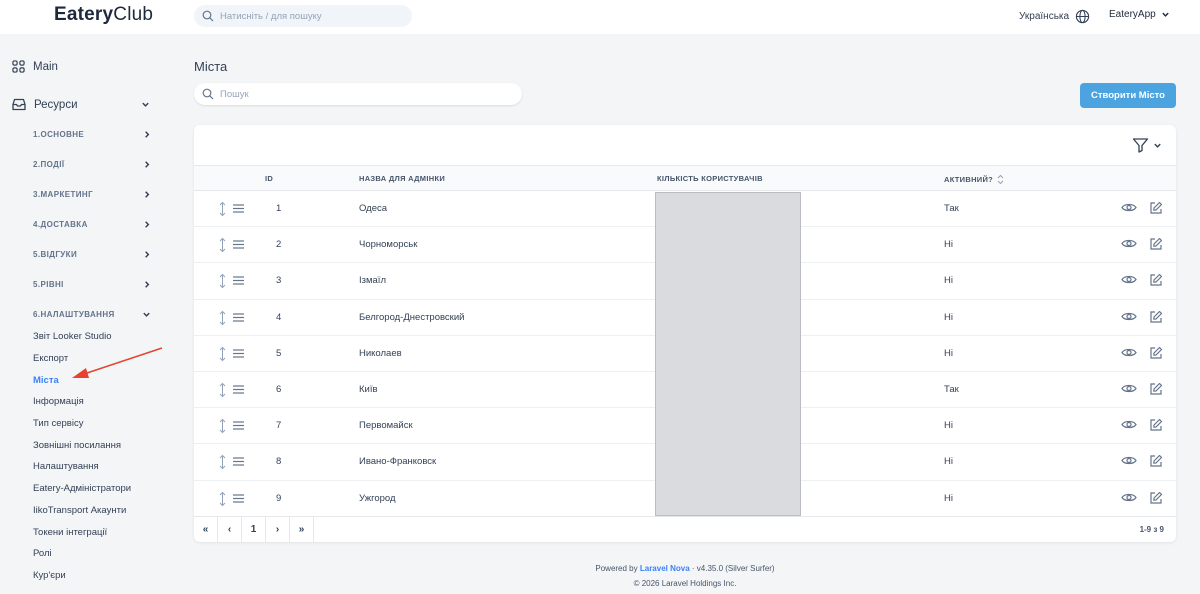 The height and width of the screenshot is (594, 1200). I want to click on user-menu: EateryApp, so click(1139, 14).